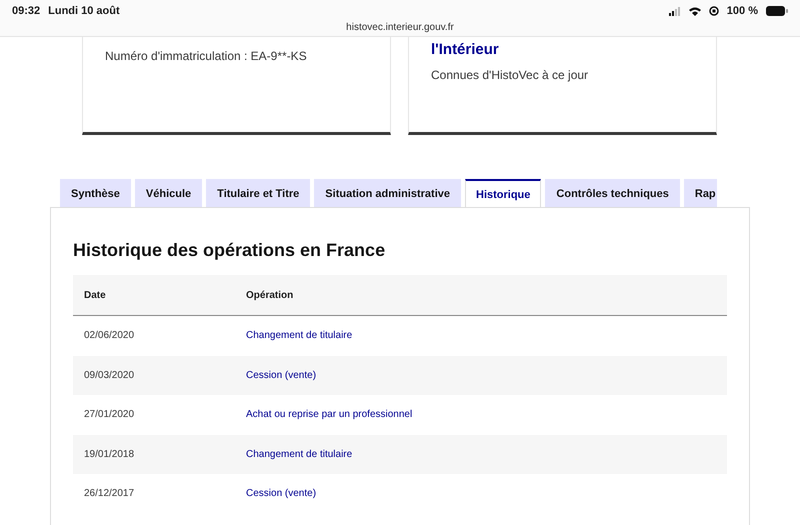 This screenshot has width=800, height=525. What do you see at coordinates (777, 11) in the screenshot?
I see `battery-icon` at bounding box center [777, 11].